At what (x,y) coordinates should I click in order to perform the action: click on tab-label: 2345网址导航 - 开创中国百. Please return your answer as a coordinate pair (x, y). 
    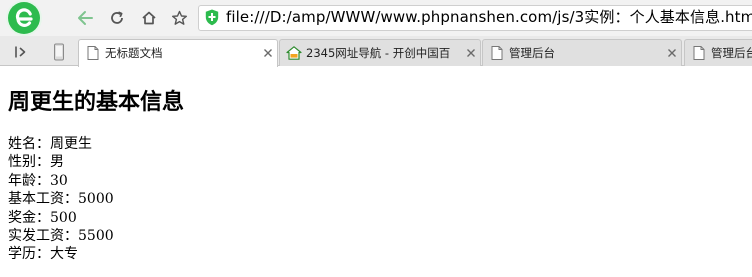
    Looking at the image, I should click on (378, 53).